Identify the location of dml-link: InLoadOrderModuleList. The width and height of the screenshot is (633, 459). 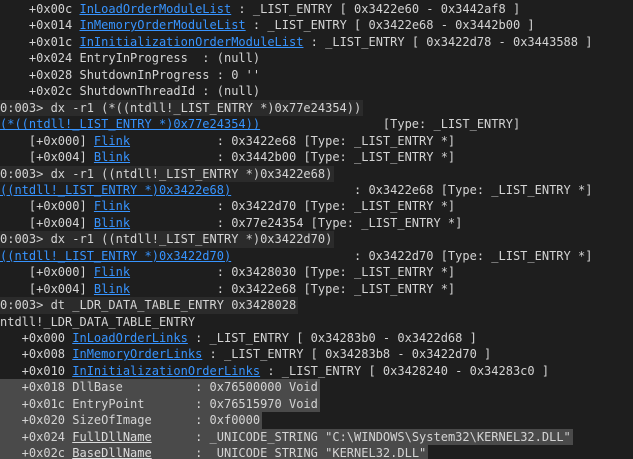
(155, 9).